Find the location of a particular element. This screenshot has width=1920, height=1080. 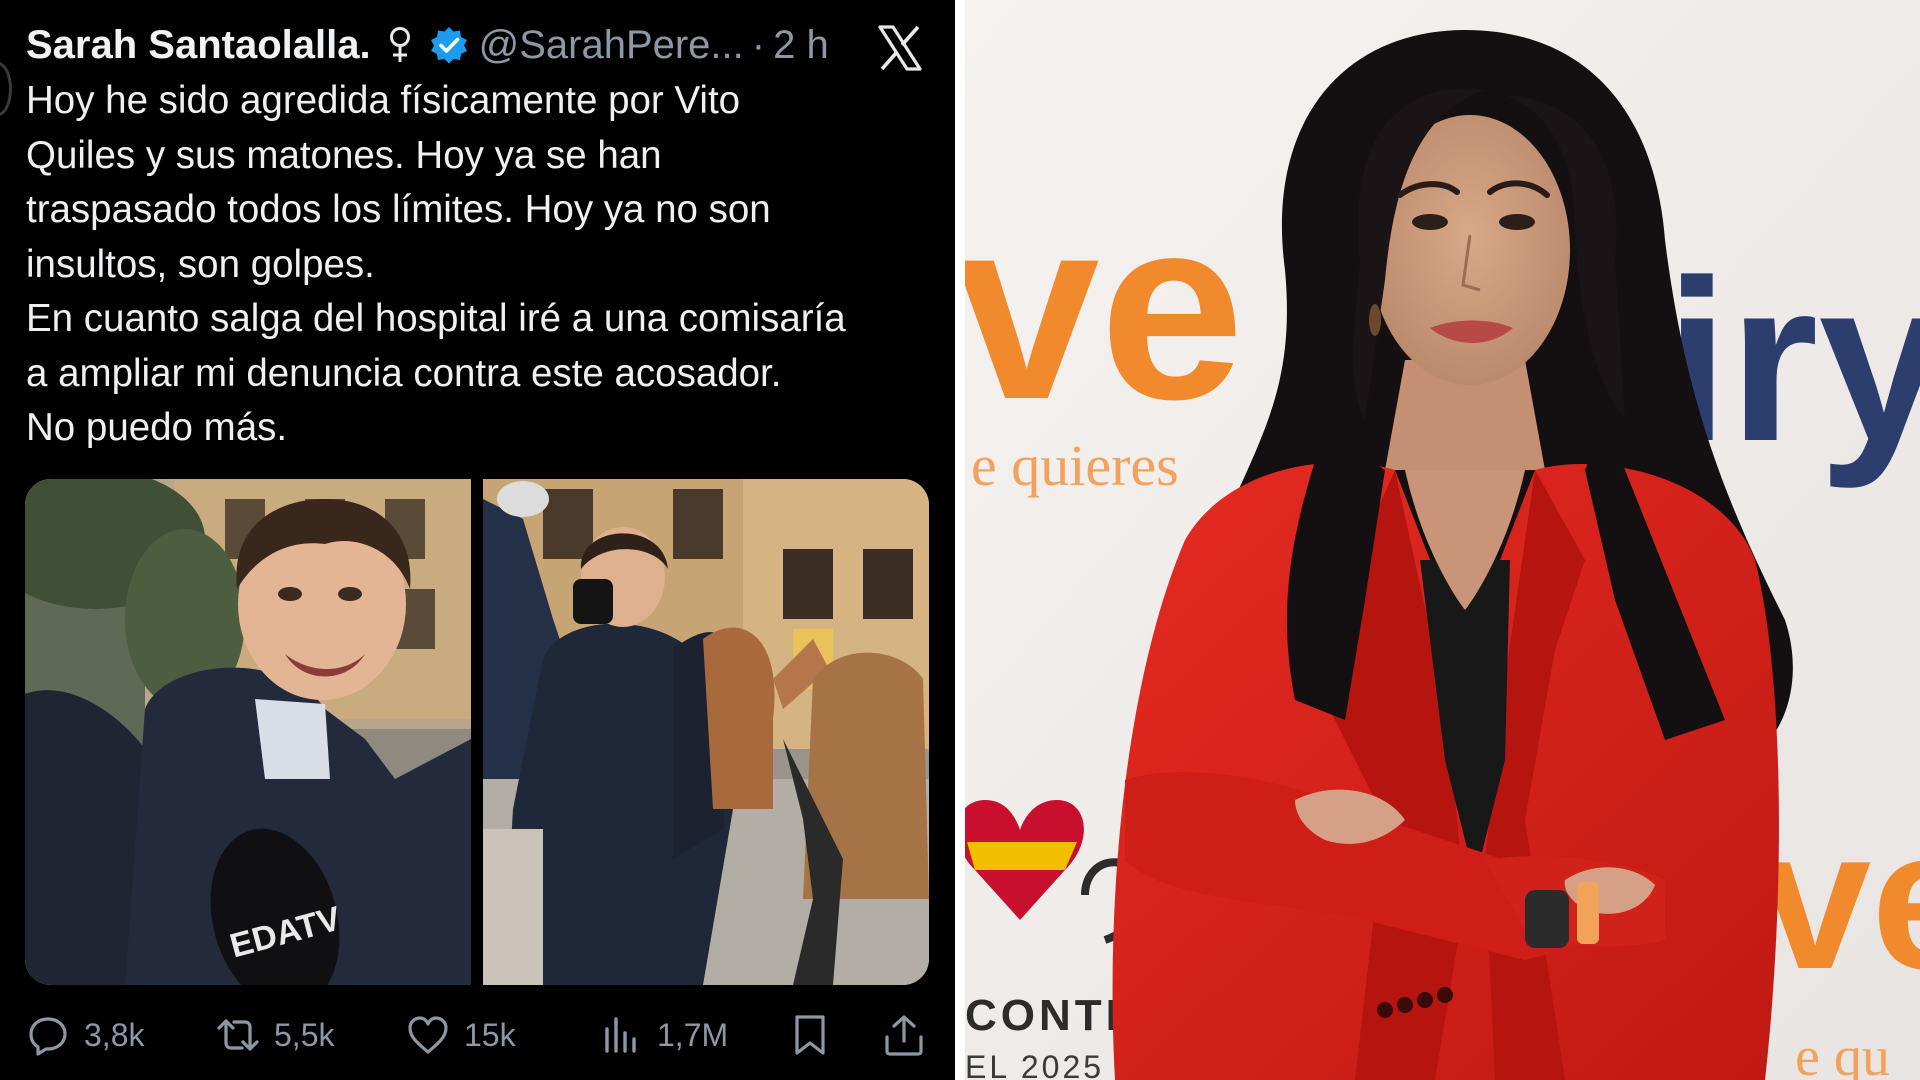

tweet-line: insultos, son golpes. is located at coordinates (200, 264).